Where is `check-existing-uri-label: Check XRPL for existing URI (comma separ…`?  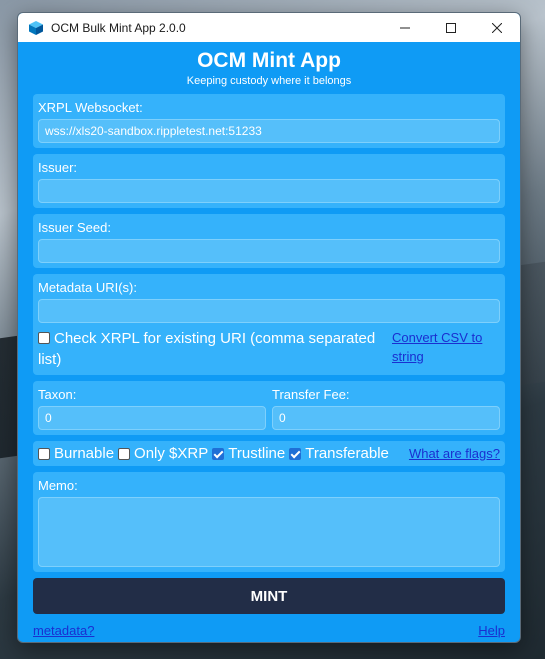
check-existing-uri-label: Check XRPL for existing URI (comma separ… is located at coordinates (207, 349).